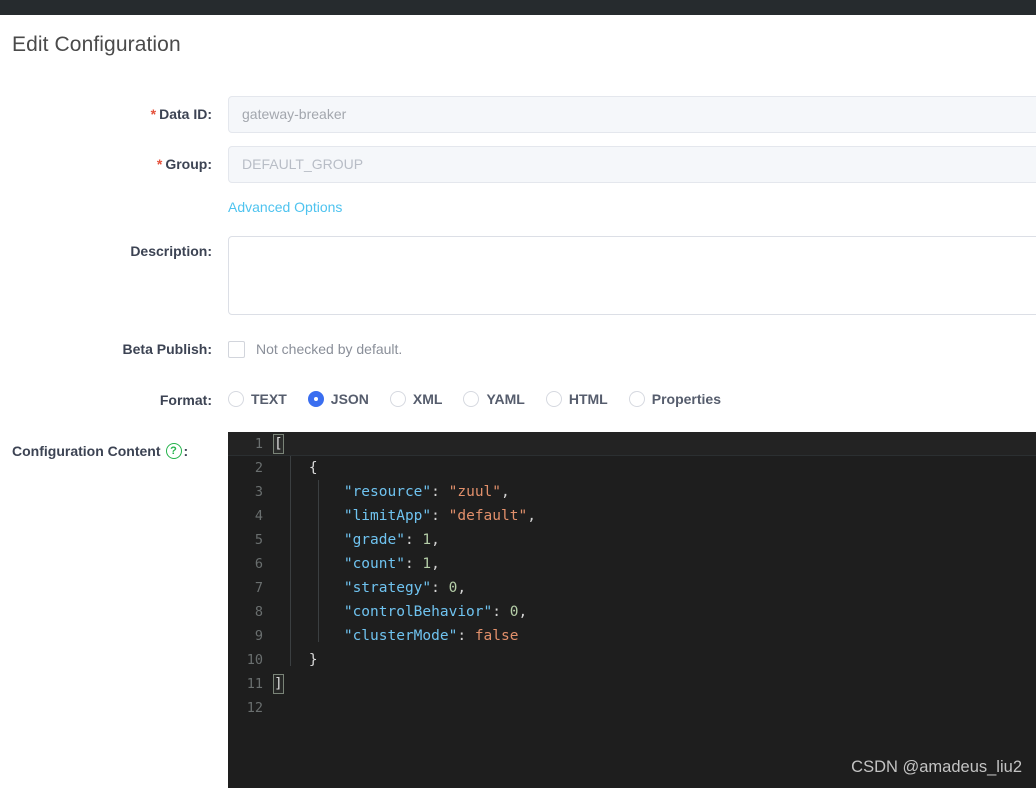  I want to click on description-label: Description:, so click(171, 251).